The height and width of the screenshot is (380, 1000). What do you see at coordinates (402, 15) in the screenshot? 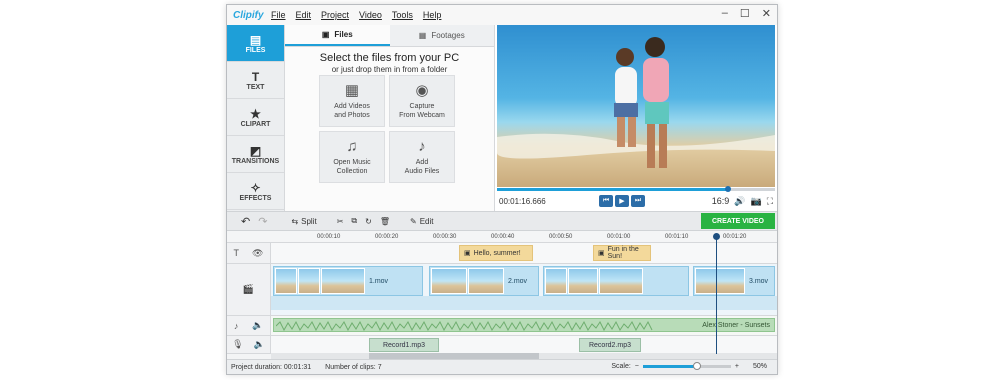
I see `menu-tools: Tools` at bounding box center [402, 15].